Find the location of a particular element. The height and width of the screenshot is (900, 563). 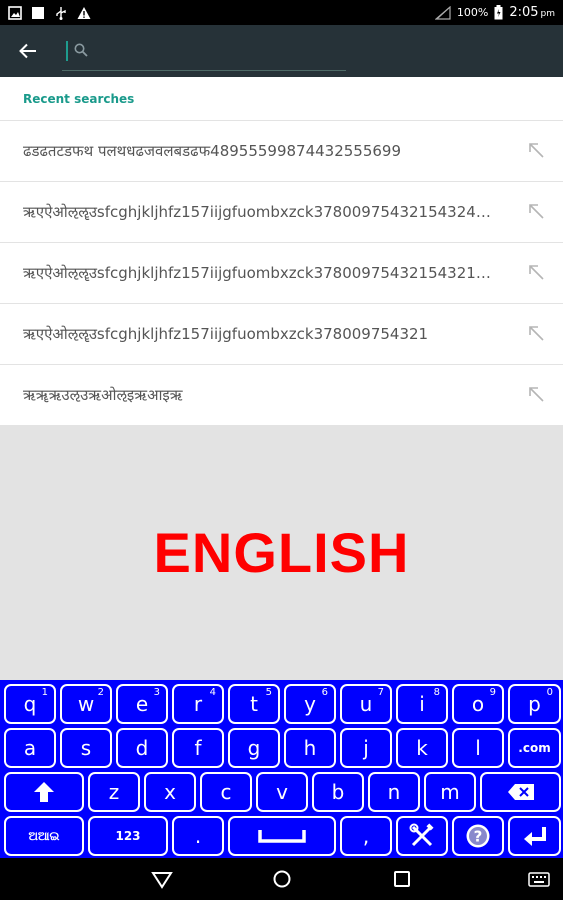

space-key is located at coordinates (282, 836).